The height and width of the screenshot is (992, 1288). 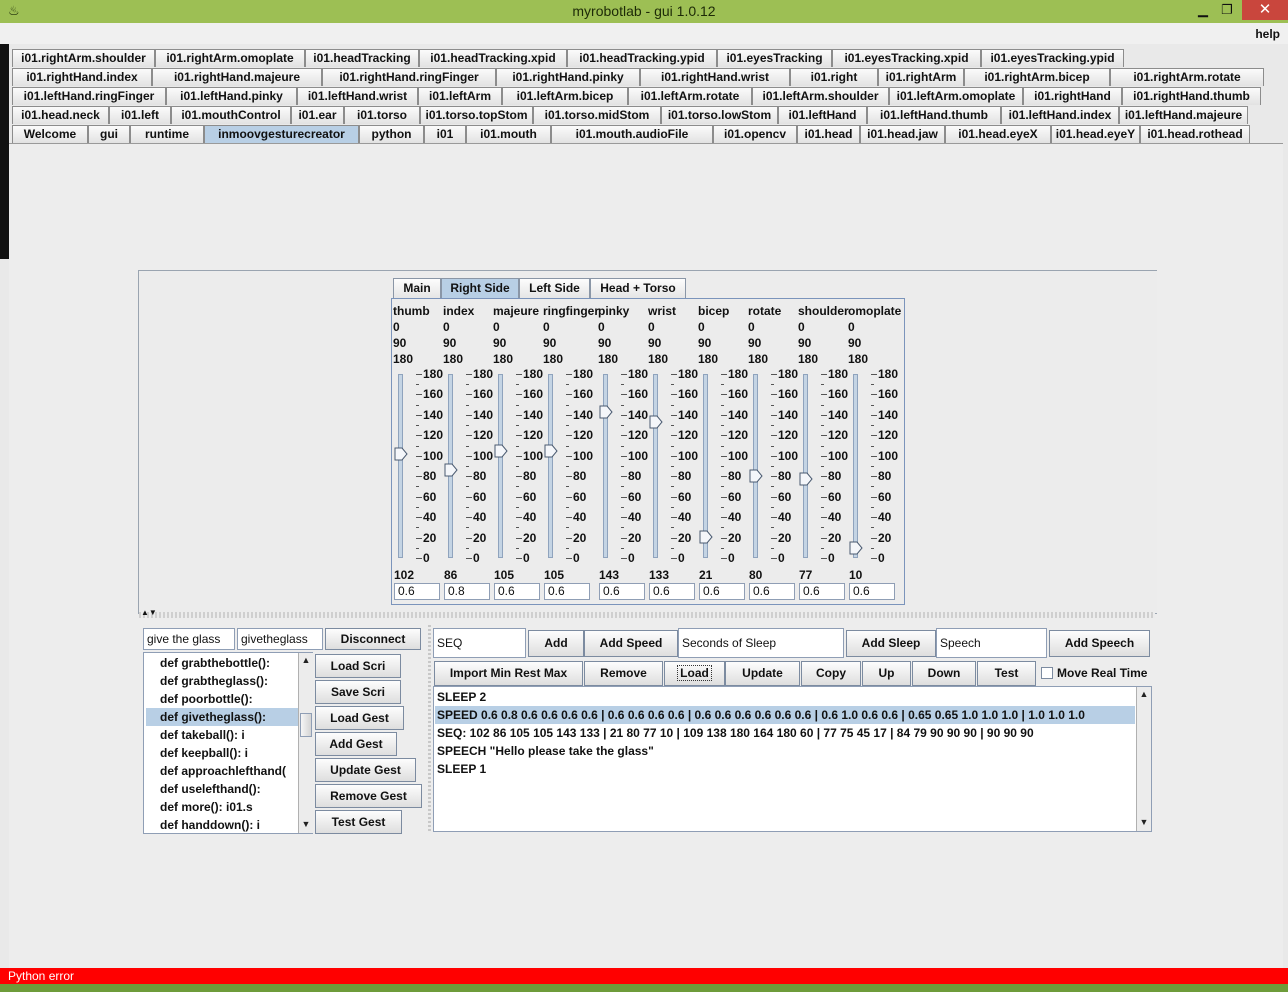 What do you see at coordinates (365, 770) in the screenshot?
I see `update-gest-button: Update Gest` at bounding box center [365, 770].